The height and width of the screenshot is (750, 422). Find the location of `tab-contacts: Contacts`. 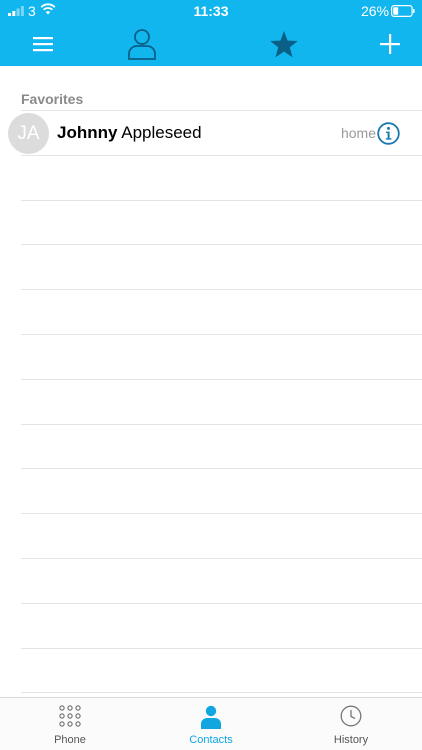

tab-contacts: Contacts is located at coordinates (211, 724).